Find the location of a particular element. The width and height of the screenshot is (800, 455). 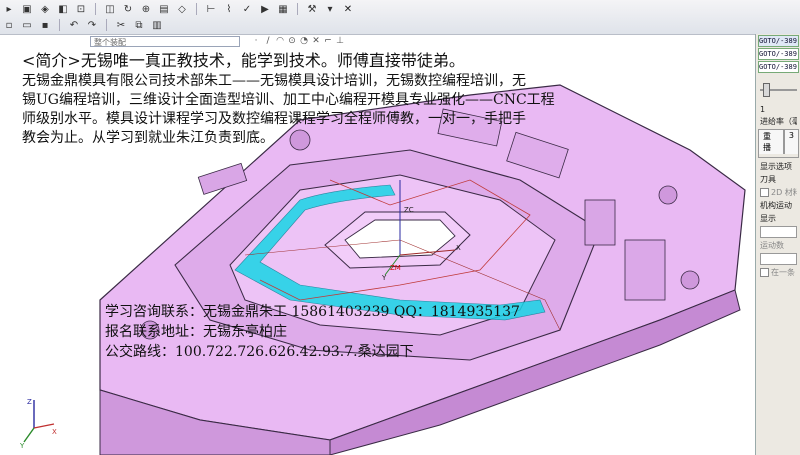

save-icon: ▪ is located at coordinates (45, 25).